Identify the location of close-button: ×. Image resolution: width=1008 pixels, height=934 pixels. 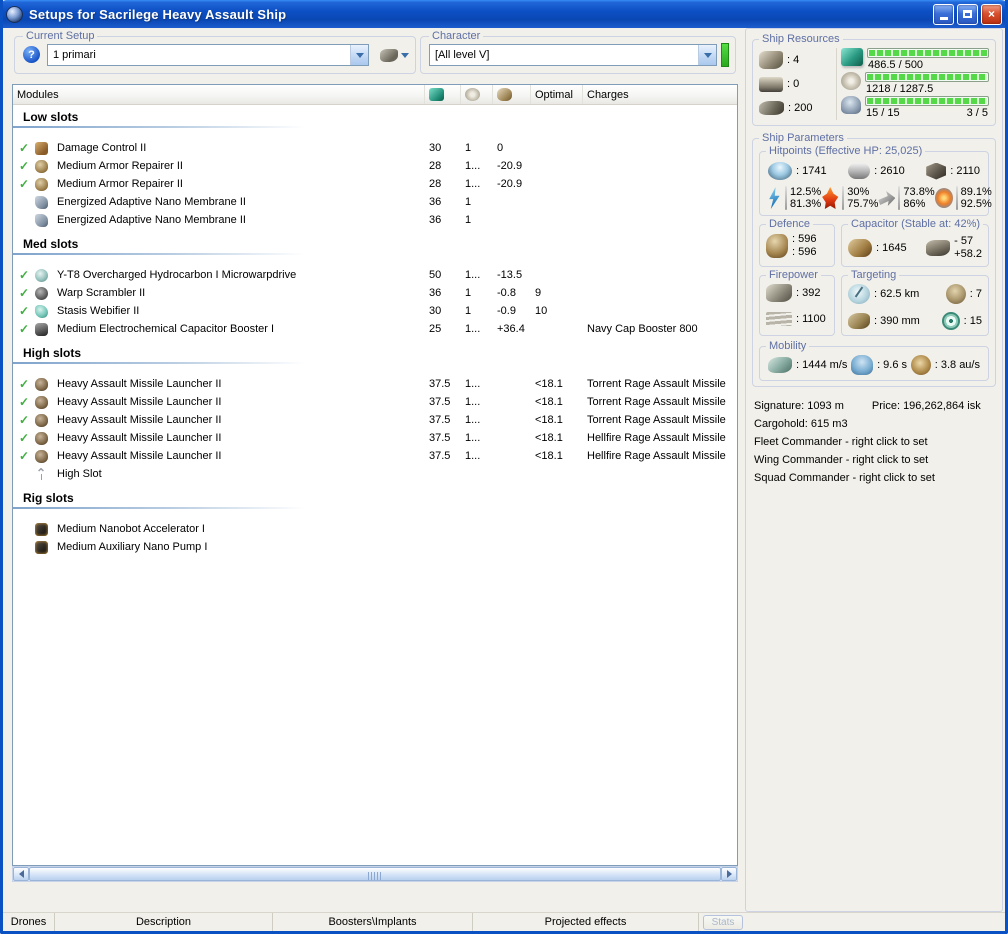
(991, 14).